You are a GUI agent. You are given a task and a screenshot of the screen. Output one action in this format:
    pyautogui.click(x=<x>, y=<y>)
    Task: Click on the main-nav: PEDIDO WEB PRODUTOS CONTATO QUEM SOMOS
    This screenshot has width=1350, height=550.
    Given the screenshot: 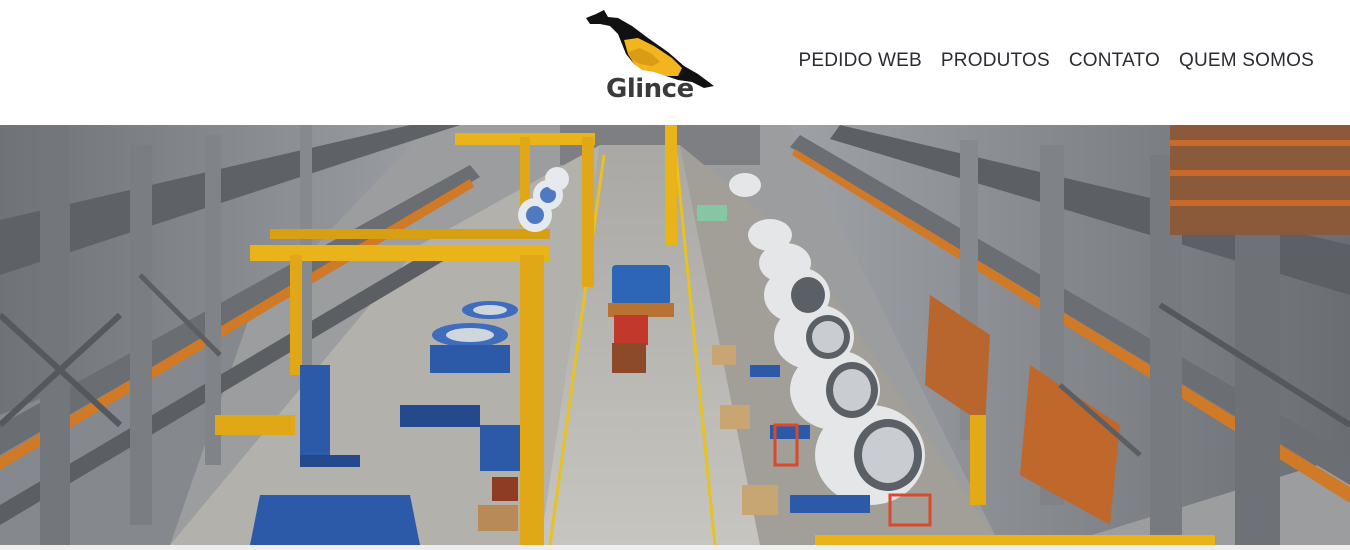 What is the action you would take?
    pyautogui.click(x=1056, y=61)
    